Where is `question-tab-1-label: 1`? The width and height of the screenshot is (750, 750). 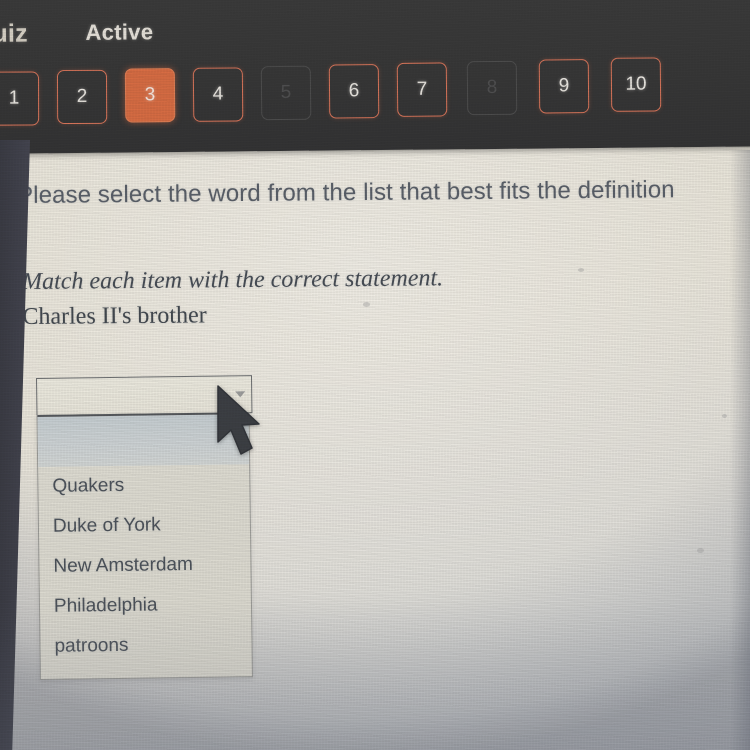 question-tab-1-label: 1 is located at coordinates (14, 98).